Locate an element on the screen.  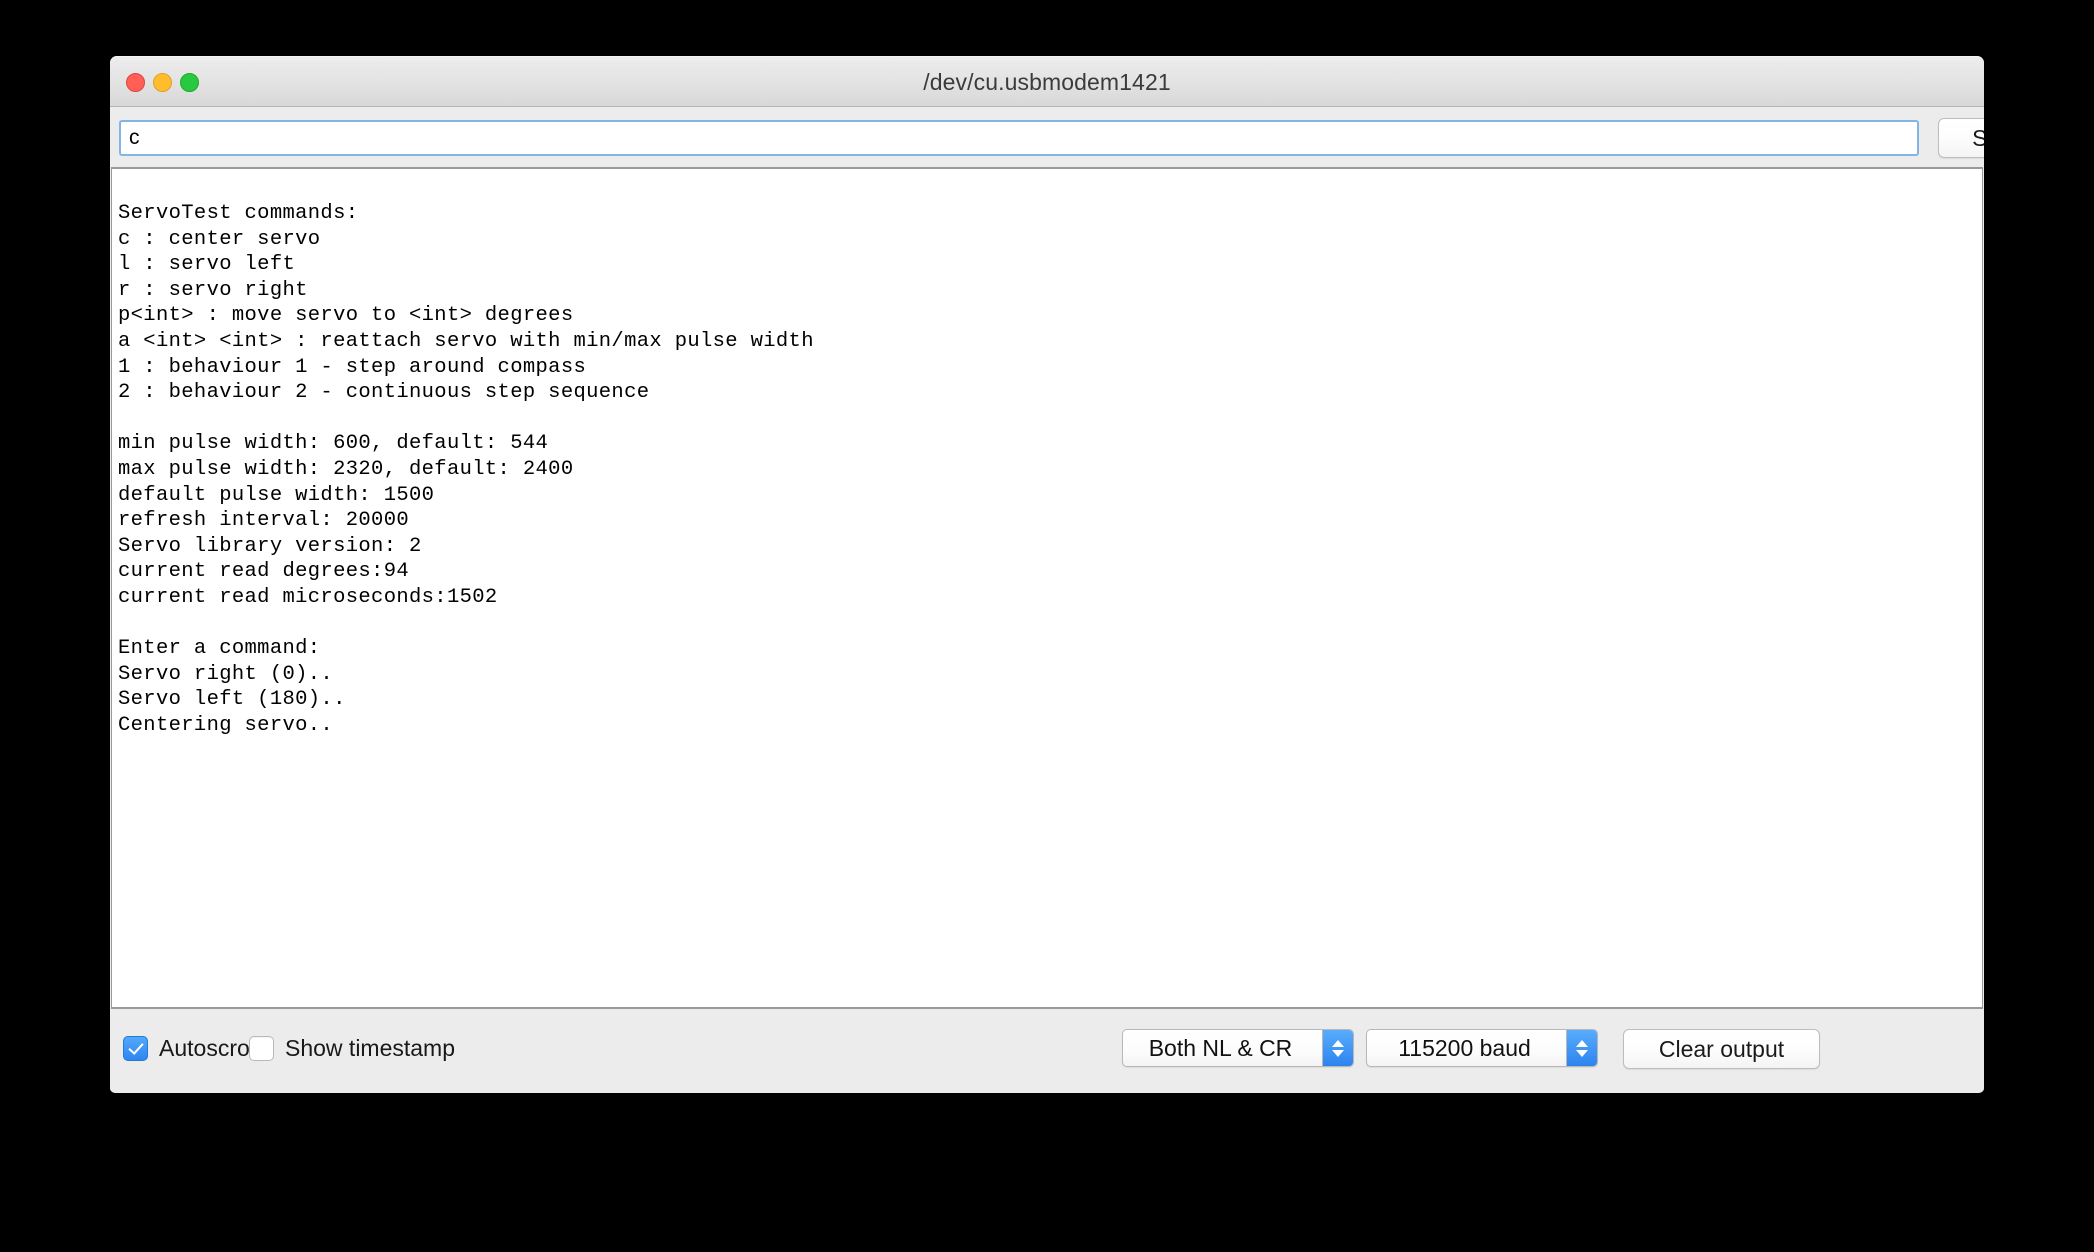
send-toolbar: Send is located at coordinates (1047, 137).